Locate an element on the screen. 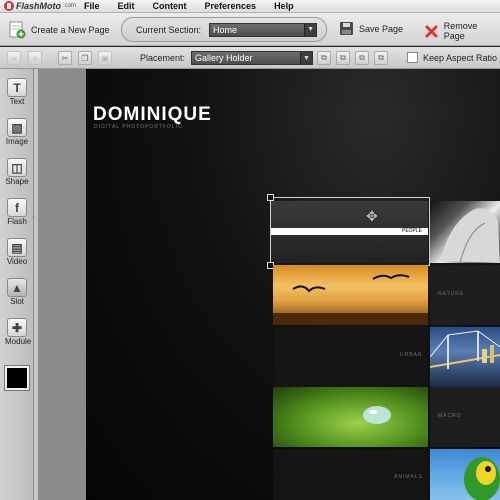 This screenshot has height=500, width=500. color-swatch is located at coordinates (17, 378).